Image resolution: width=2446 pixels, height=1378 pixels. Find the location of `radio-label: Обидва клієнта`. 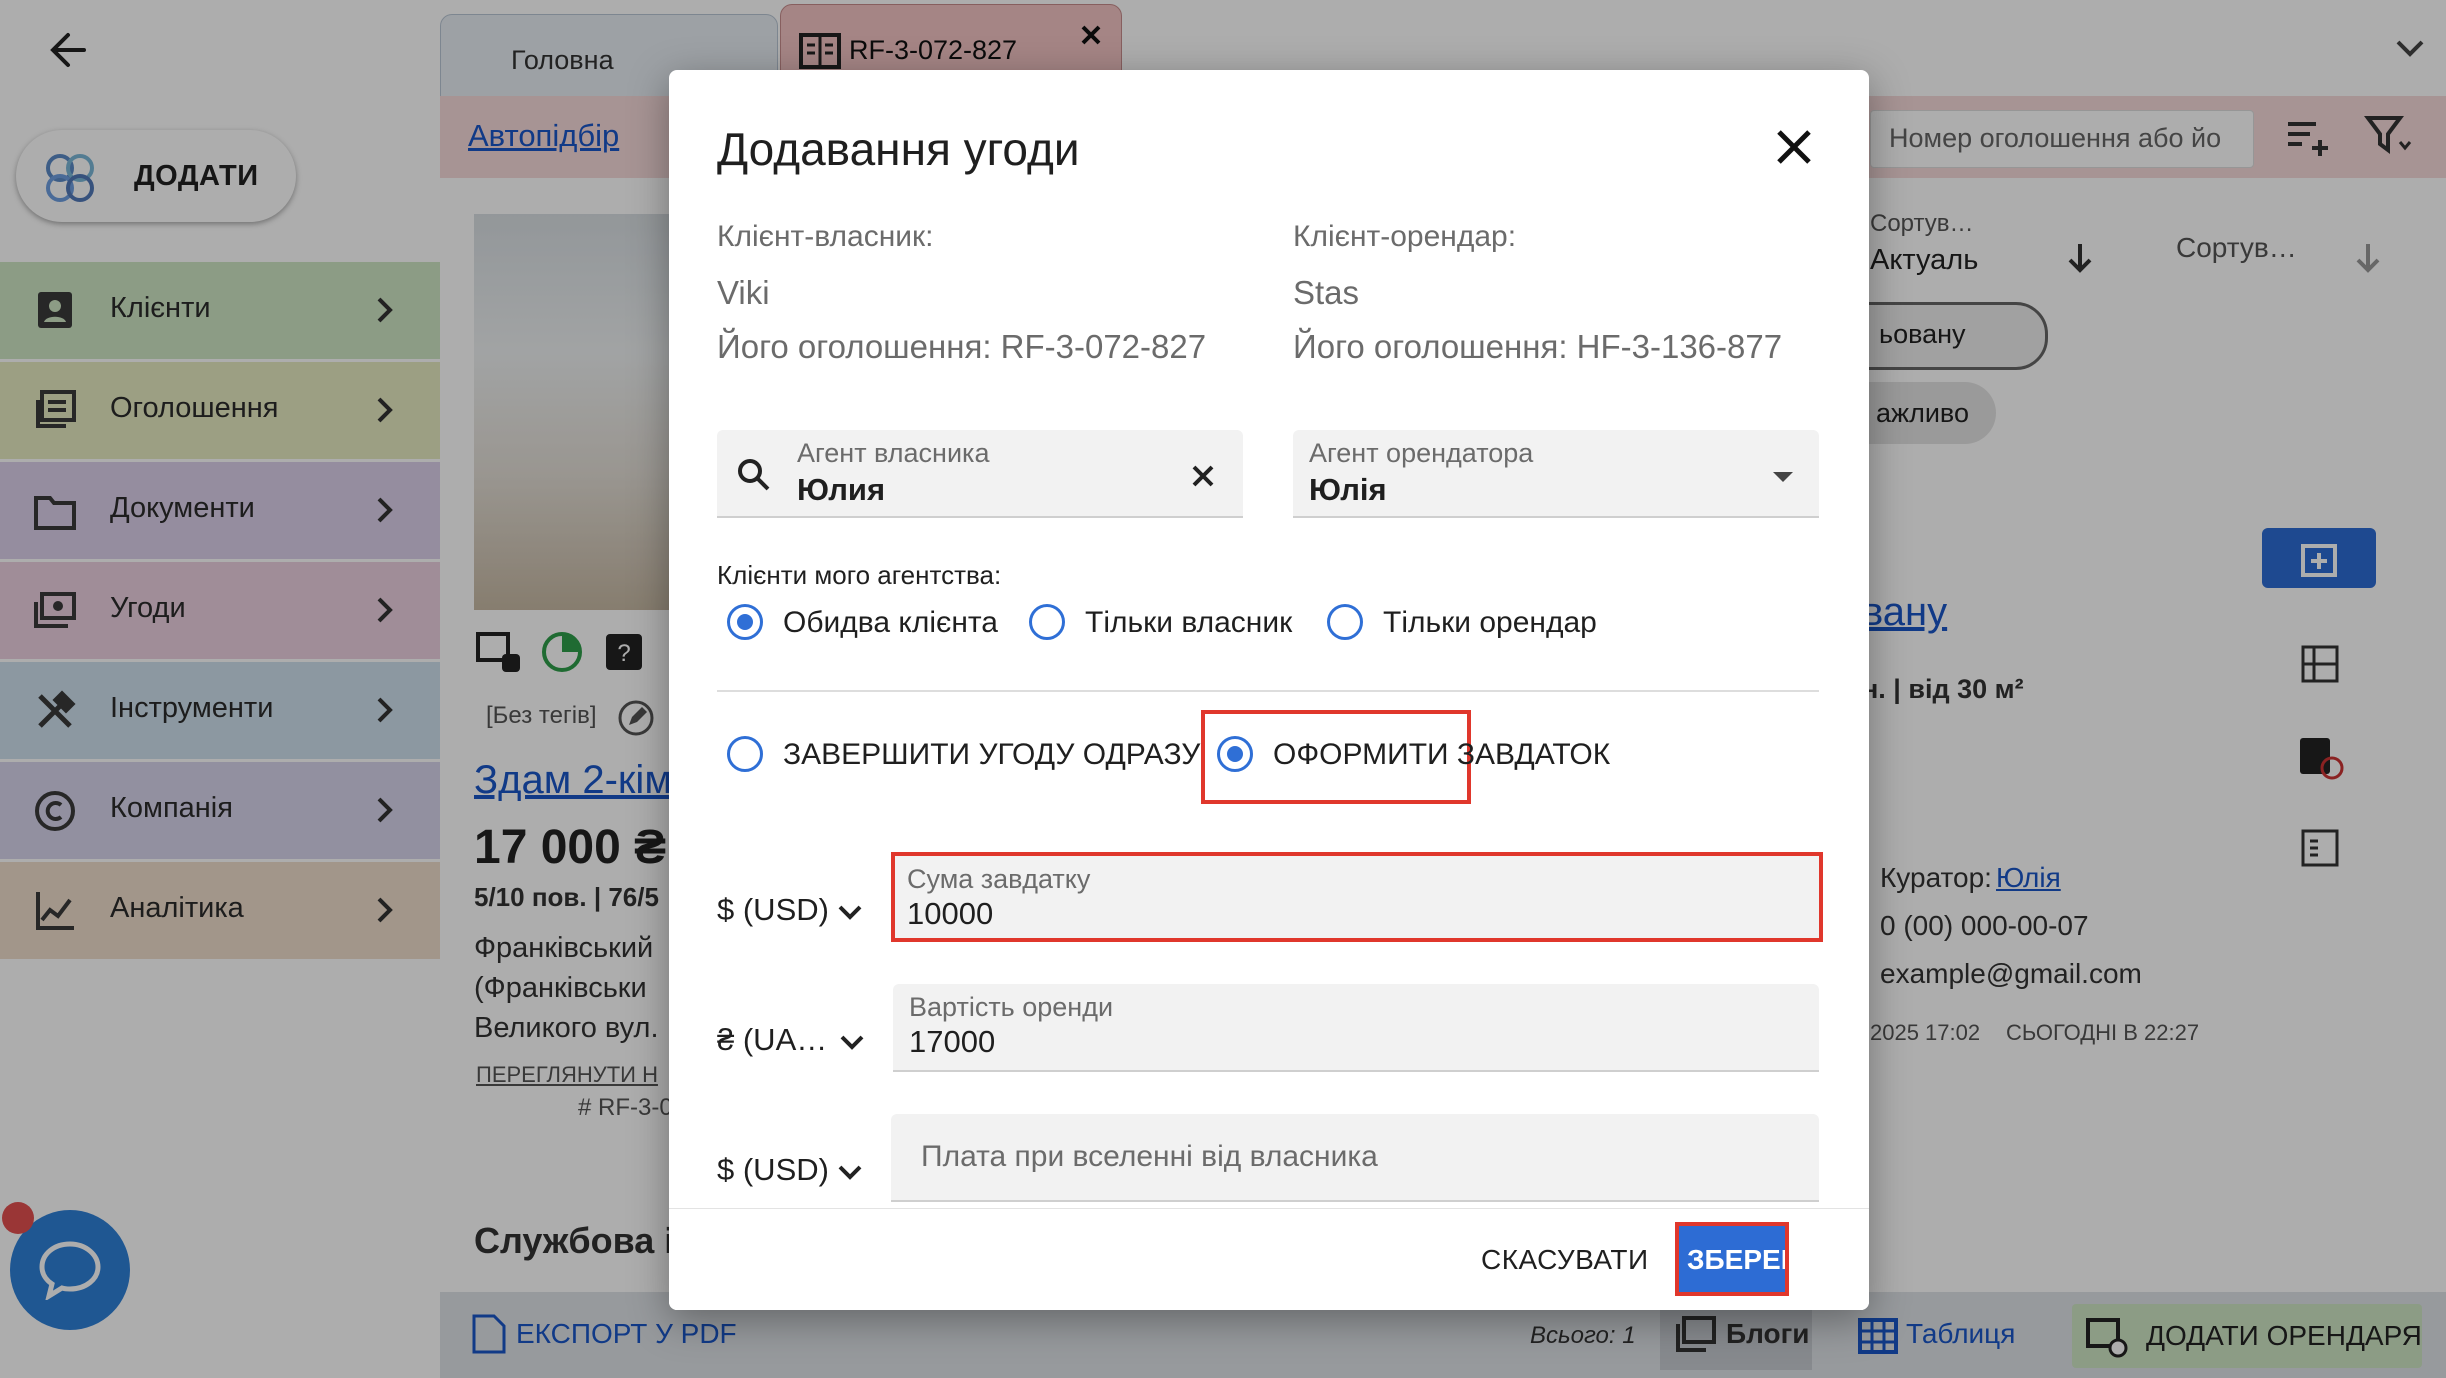

radio-label: Обидва клієнта is located at coordinates (890, 622).